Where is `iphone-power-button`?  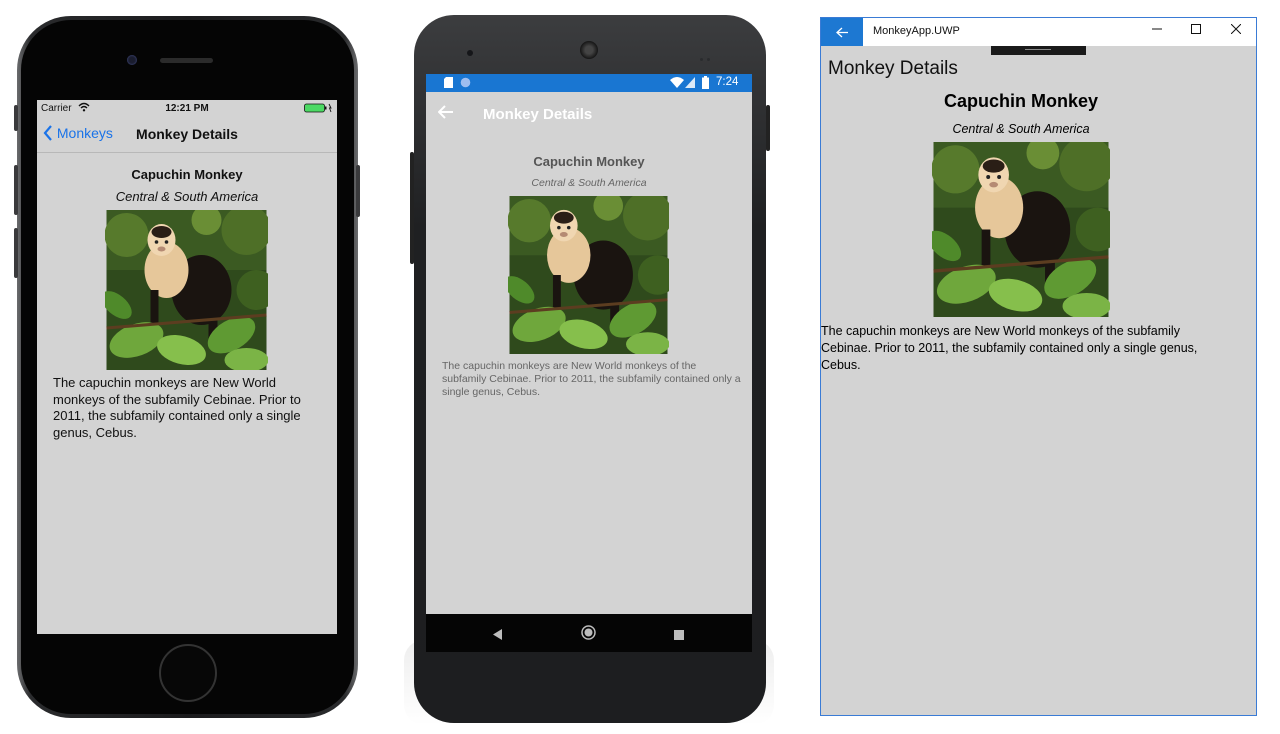
iphone-power-button is located at coordinates (358, 191).